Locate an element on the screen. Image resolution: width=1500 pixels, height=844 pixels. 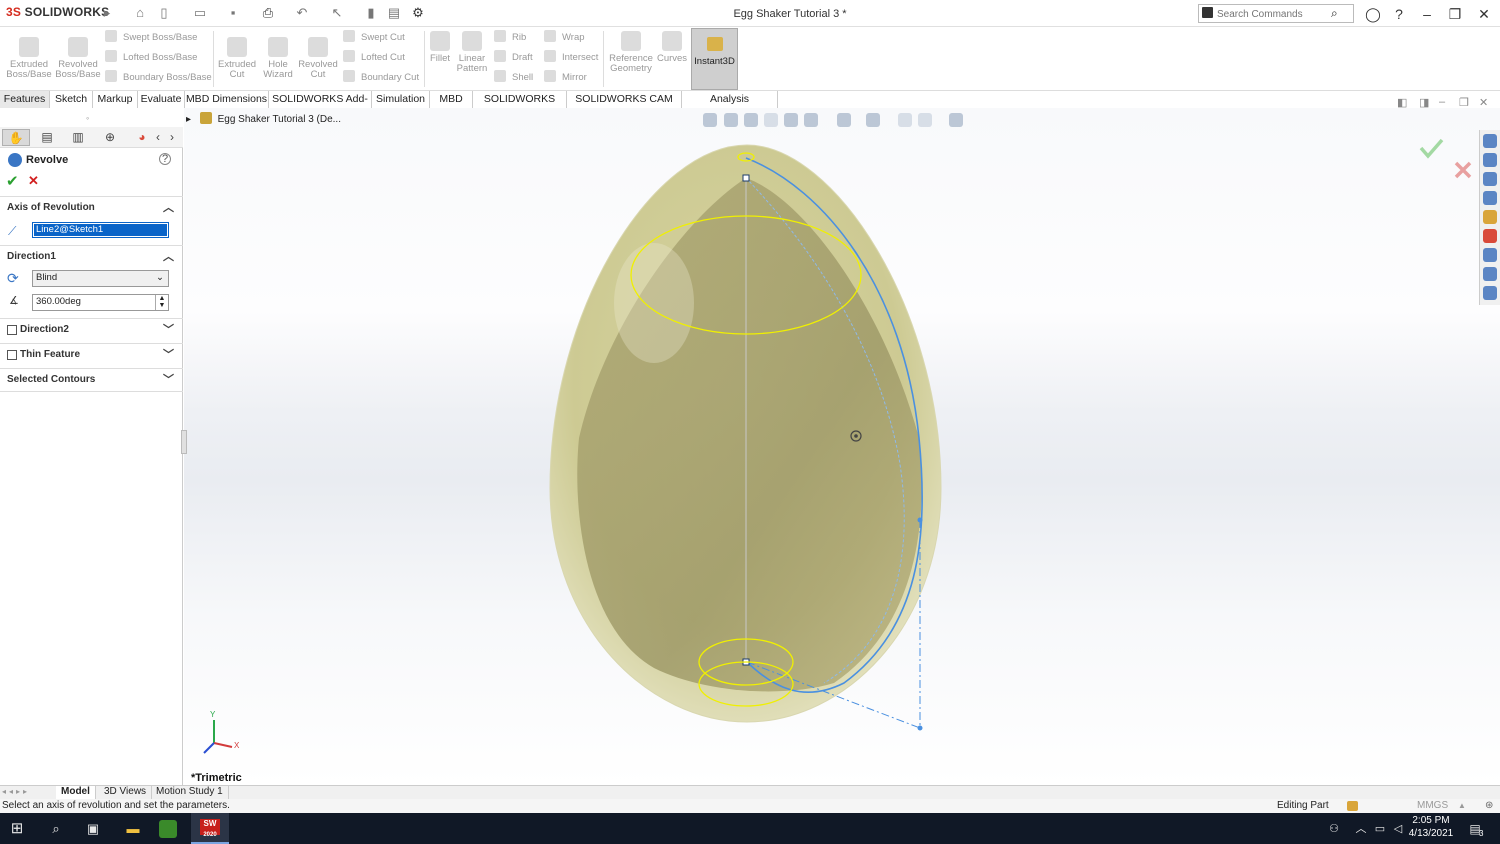
new-document-icon: ▯ is located at coordinates (164, 13).